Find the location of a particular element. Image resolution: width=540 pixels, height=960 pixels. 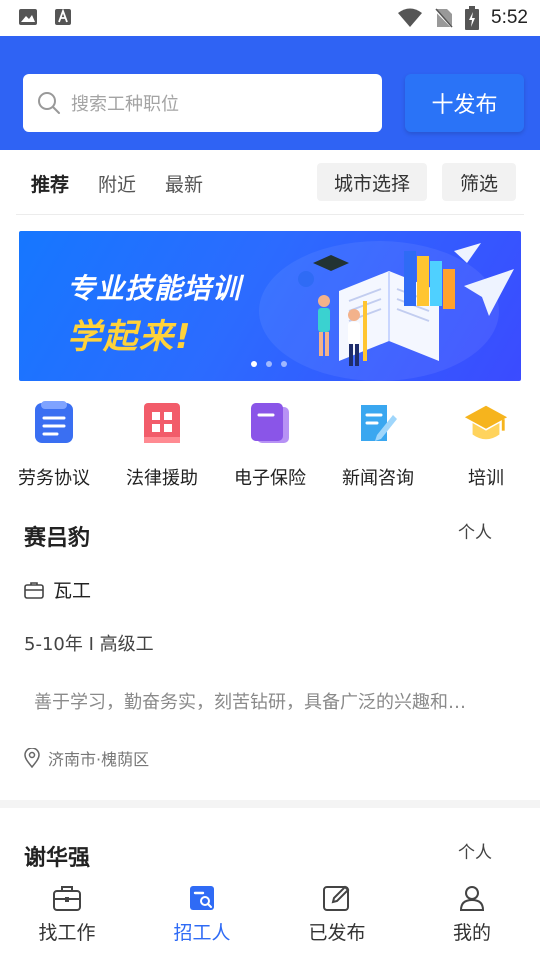

experience-row: 5-10年 I 高级工 is located at coordinates (89, 643).